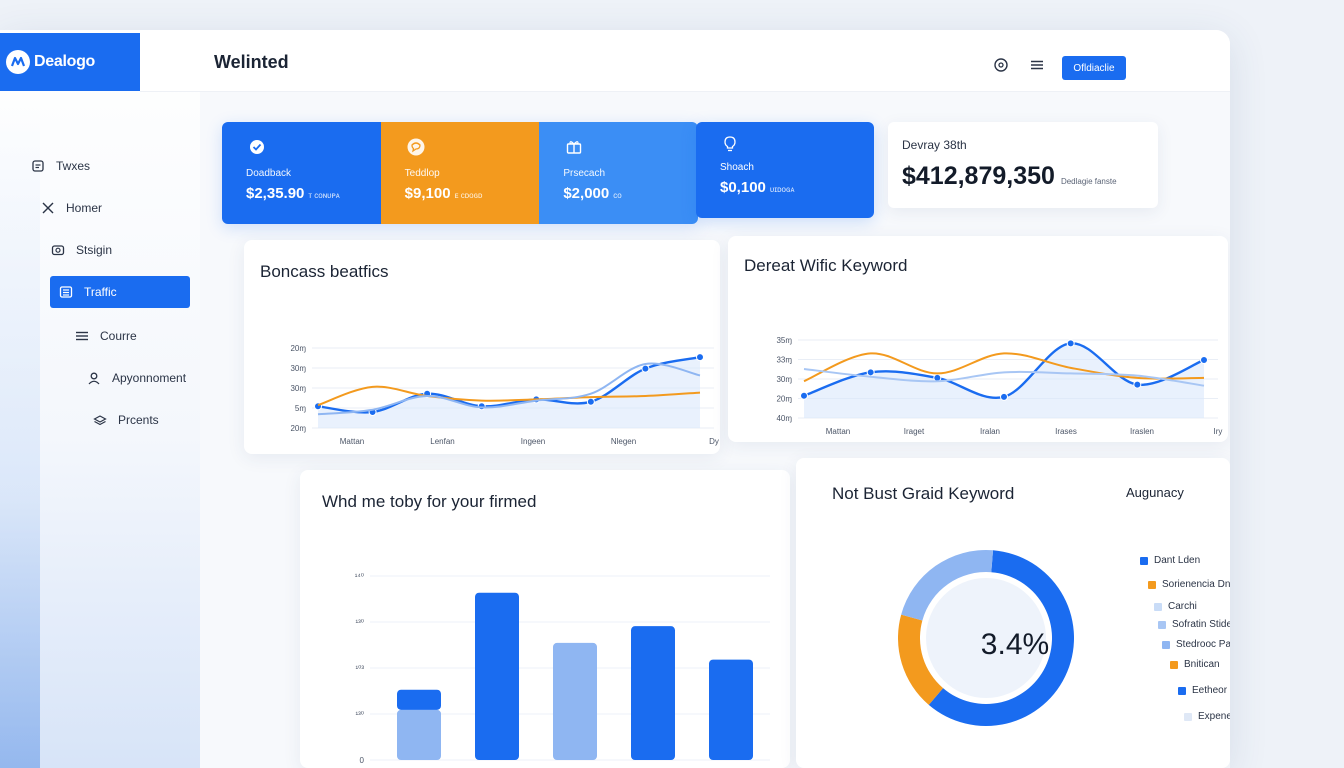 The image size is (1344, 768). I want to click on legend-title: Augunacy, so click(1155, 492).